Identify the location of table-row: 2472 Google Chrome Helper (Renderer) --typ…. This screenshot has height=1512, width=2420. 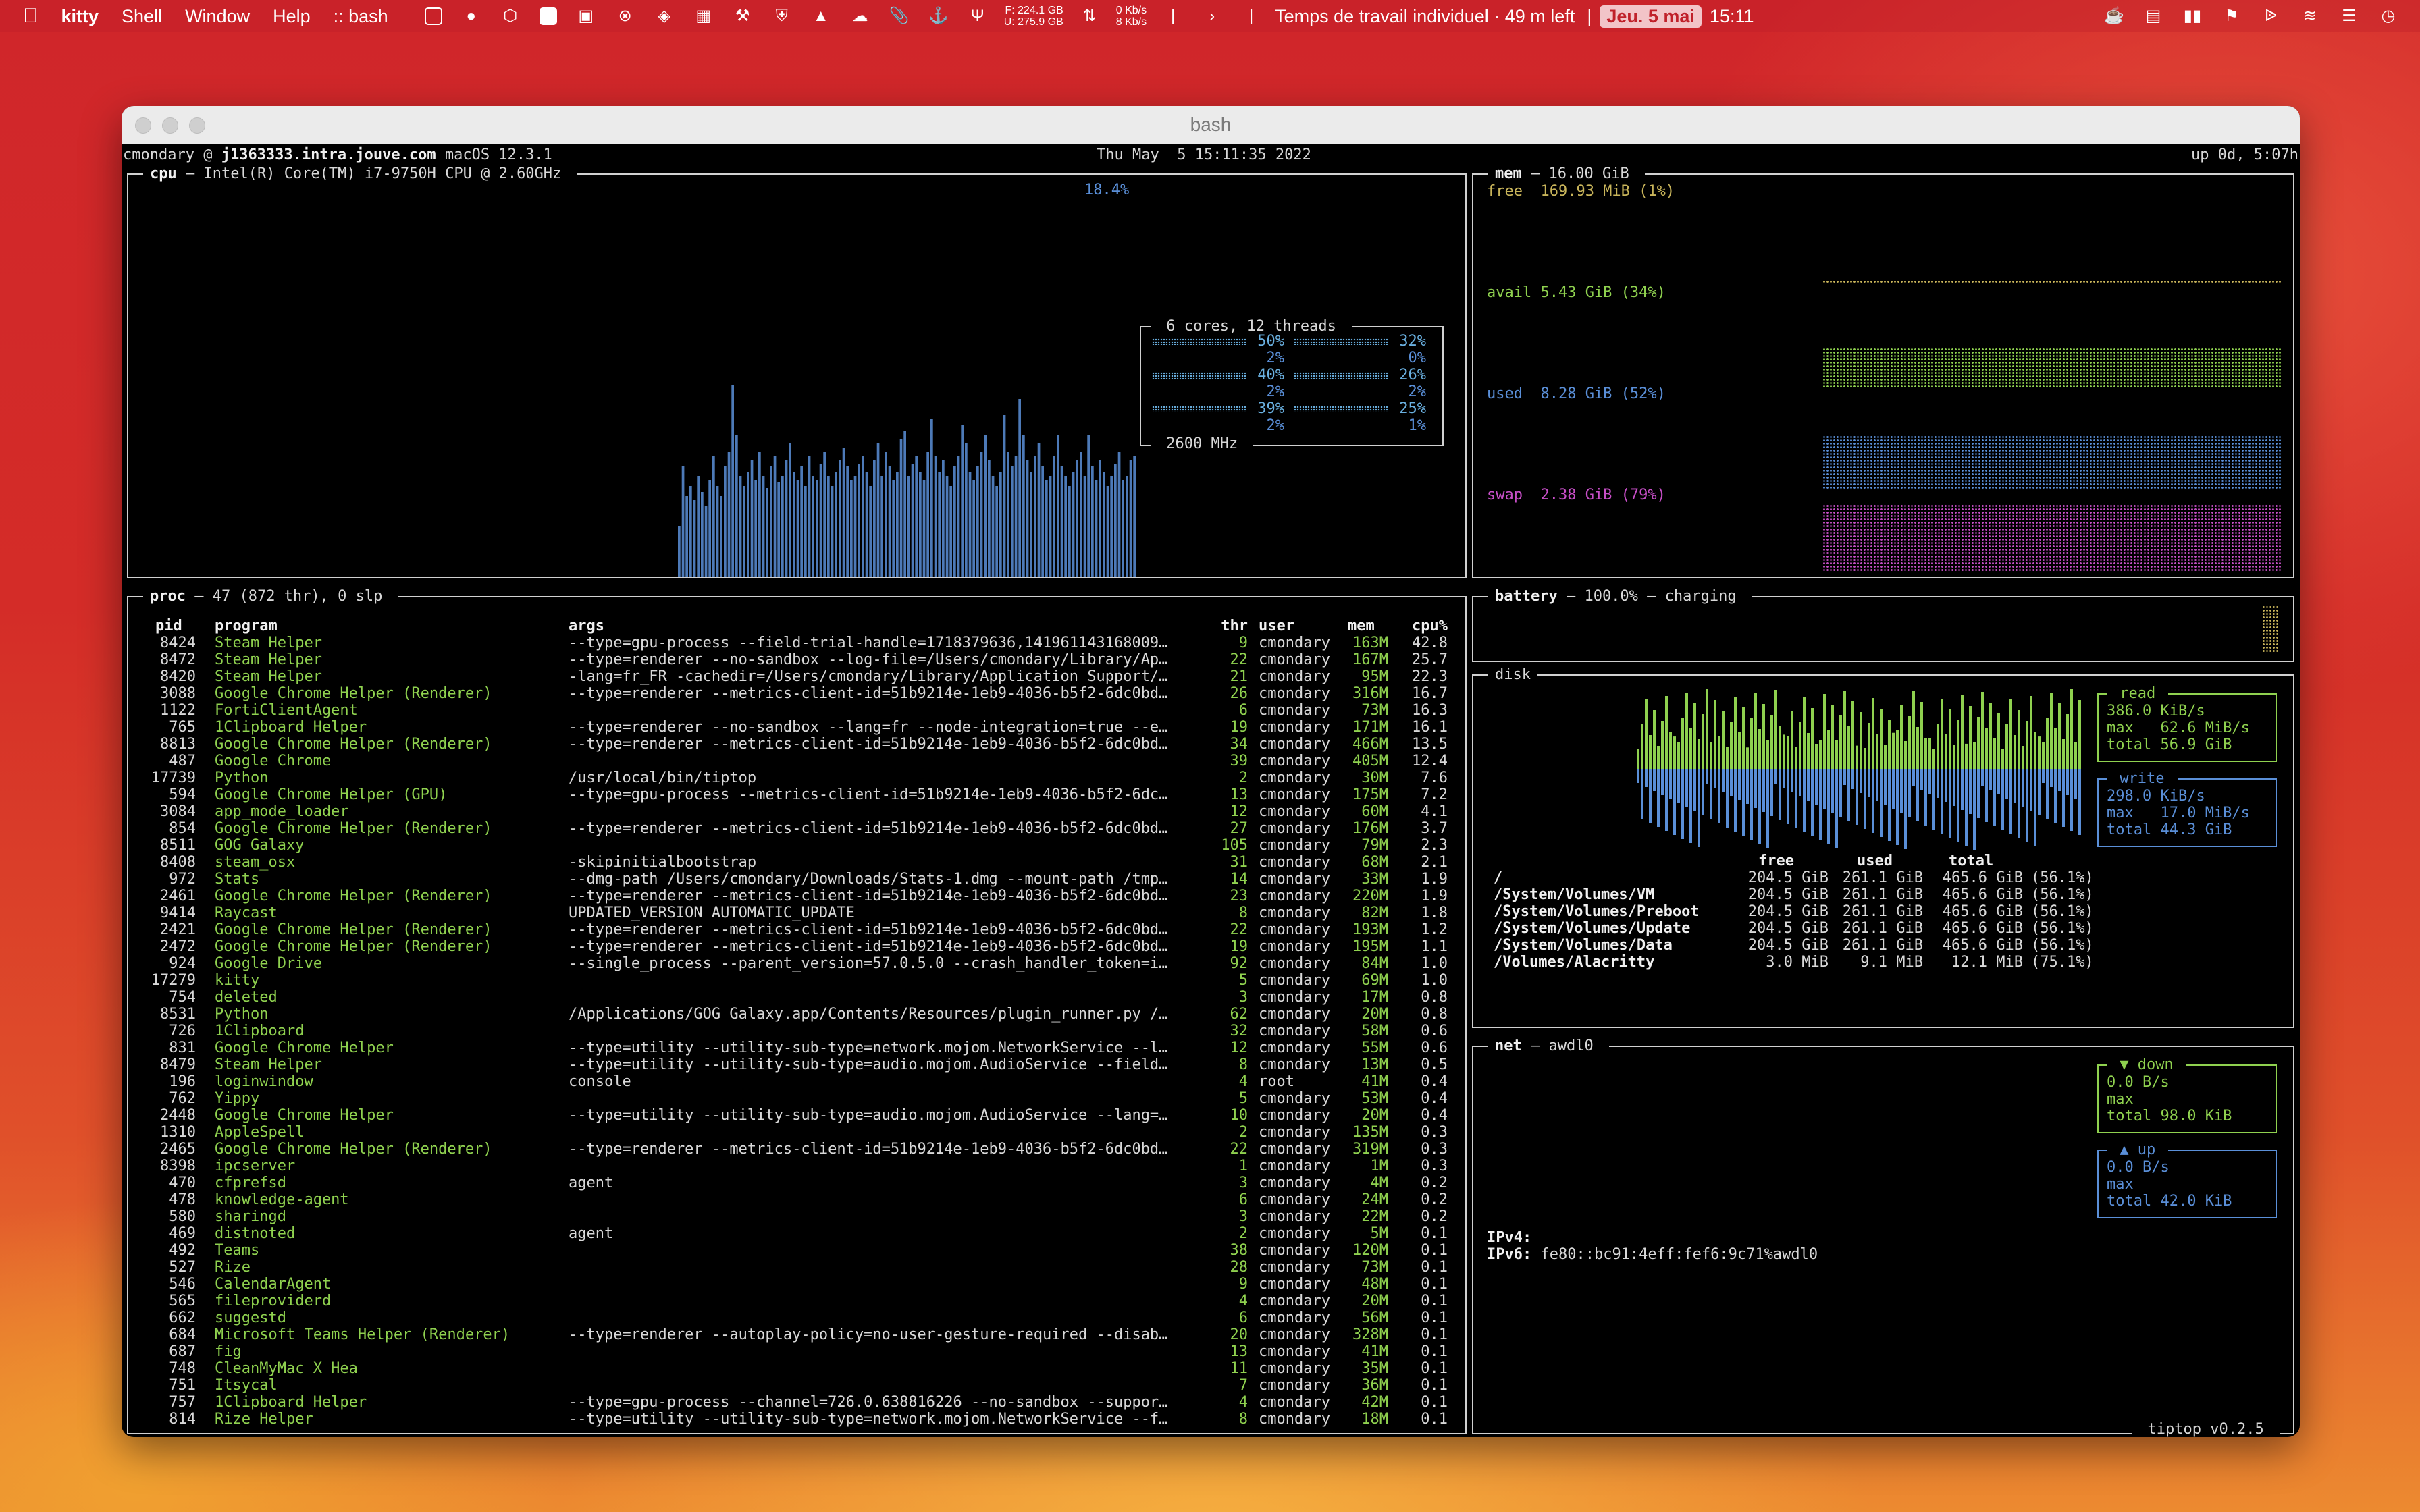
(797, 946).